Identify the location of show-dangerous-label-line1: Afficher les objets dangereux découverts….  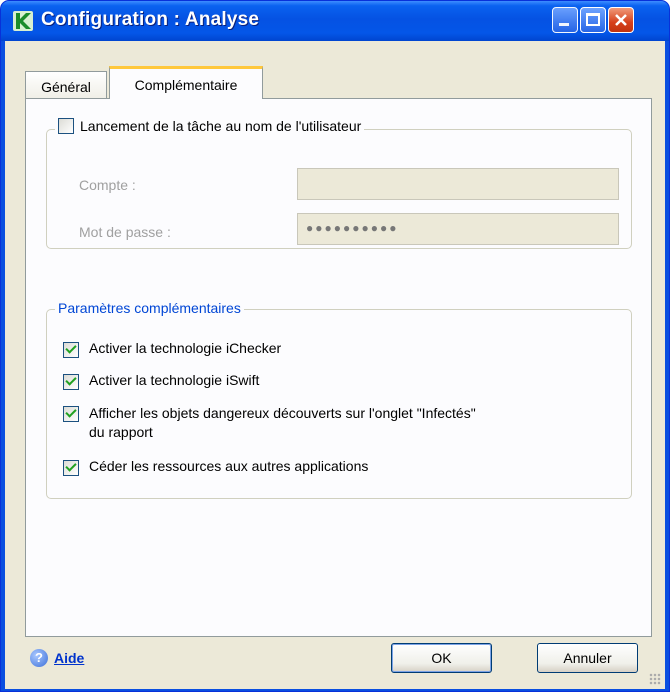
(282, 413).